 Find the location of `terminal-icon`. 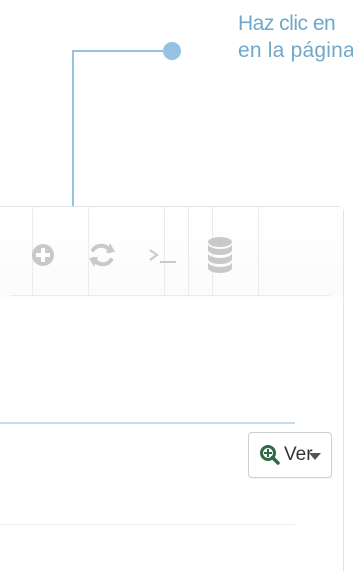

terminal-icon is located at coordinates (162, 256).